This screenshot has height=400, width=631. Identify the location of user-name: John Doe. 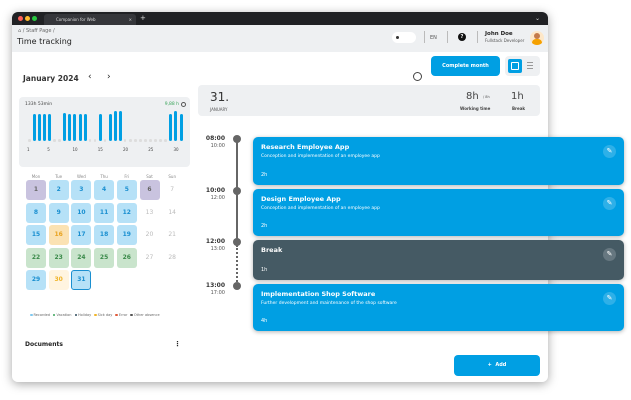
(499, 34).